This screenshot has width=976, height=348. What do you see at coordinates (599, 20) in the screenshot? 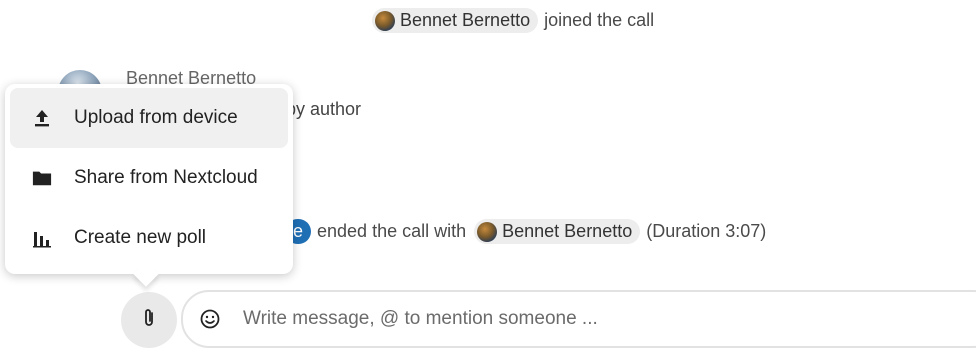
I see `system-message-text: joined the call` at bounding box center [599, 20].